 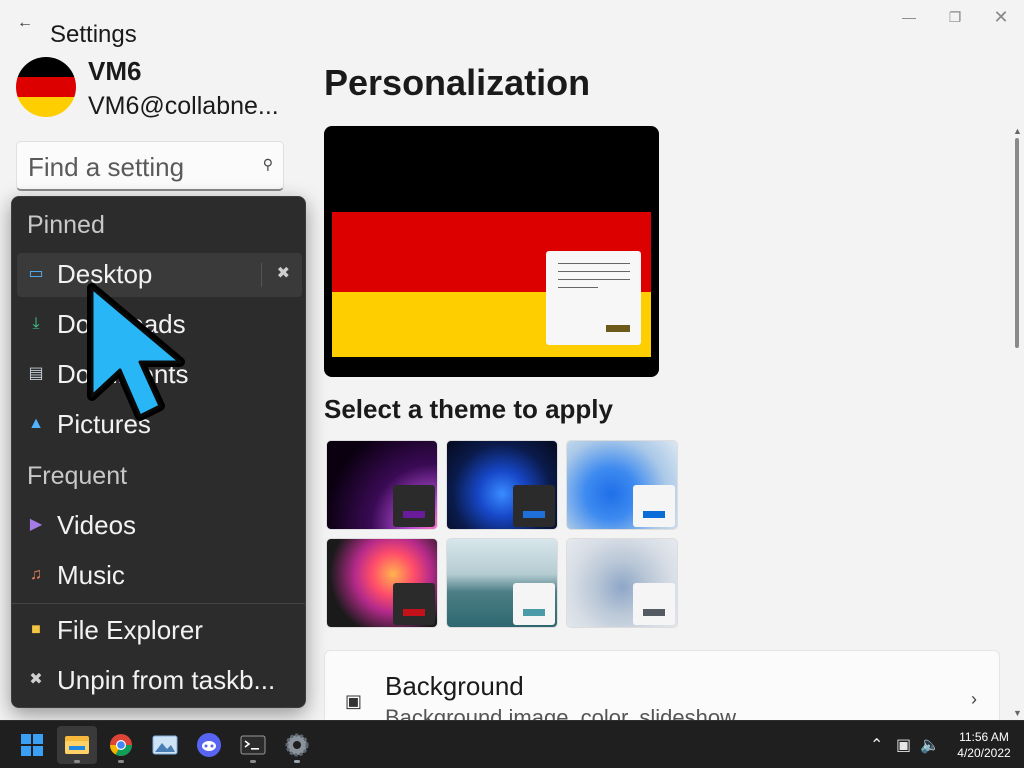 What do you see at coordinates (36, 423) in the screenshot?
I see `picture-icon: ▲` at bounding box center [36, 423].